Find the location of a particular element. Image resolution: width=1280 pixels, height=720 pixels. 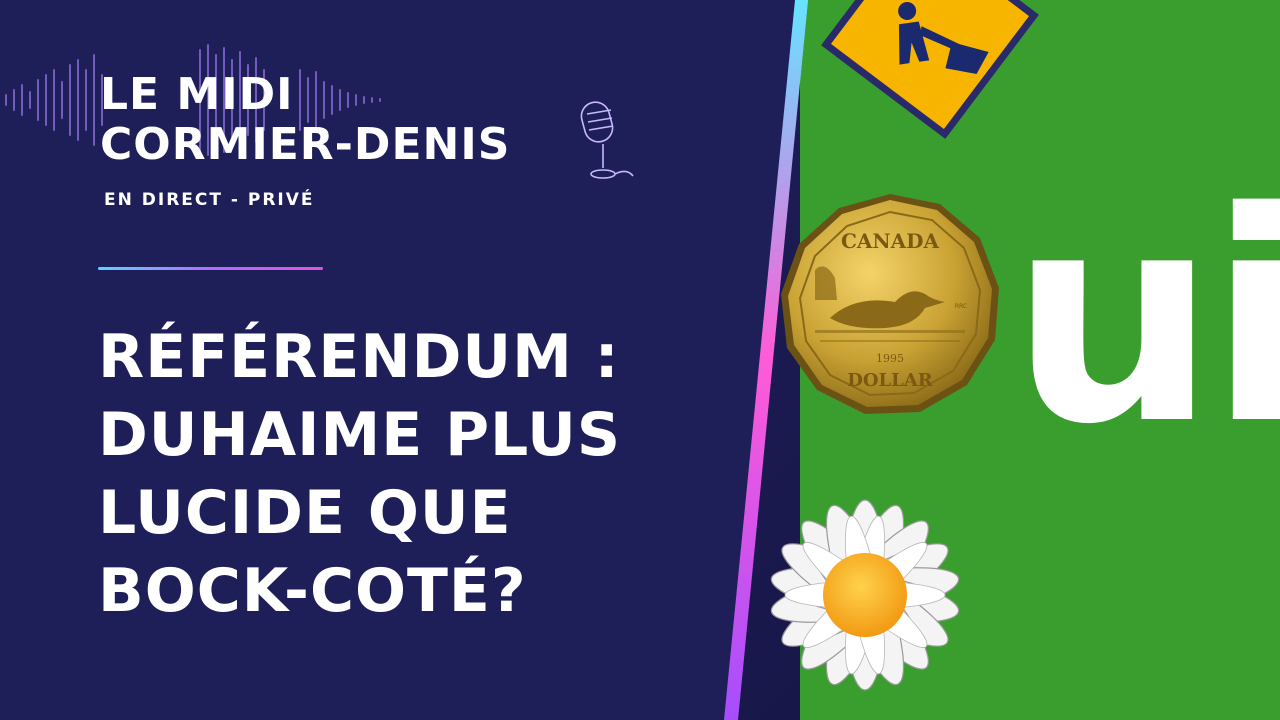

show-title-line1: LE MIDI is located at coordinates (197, 94).